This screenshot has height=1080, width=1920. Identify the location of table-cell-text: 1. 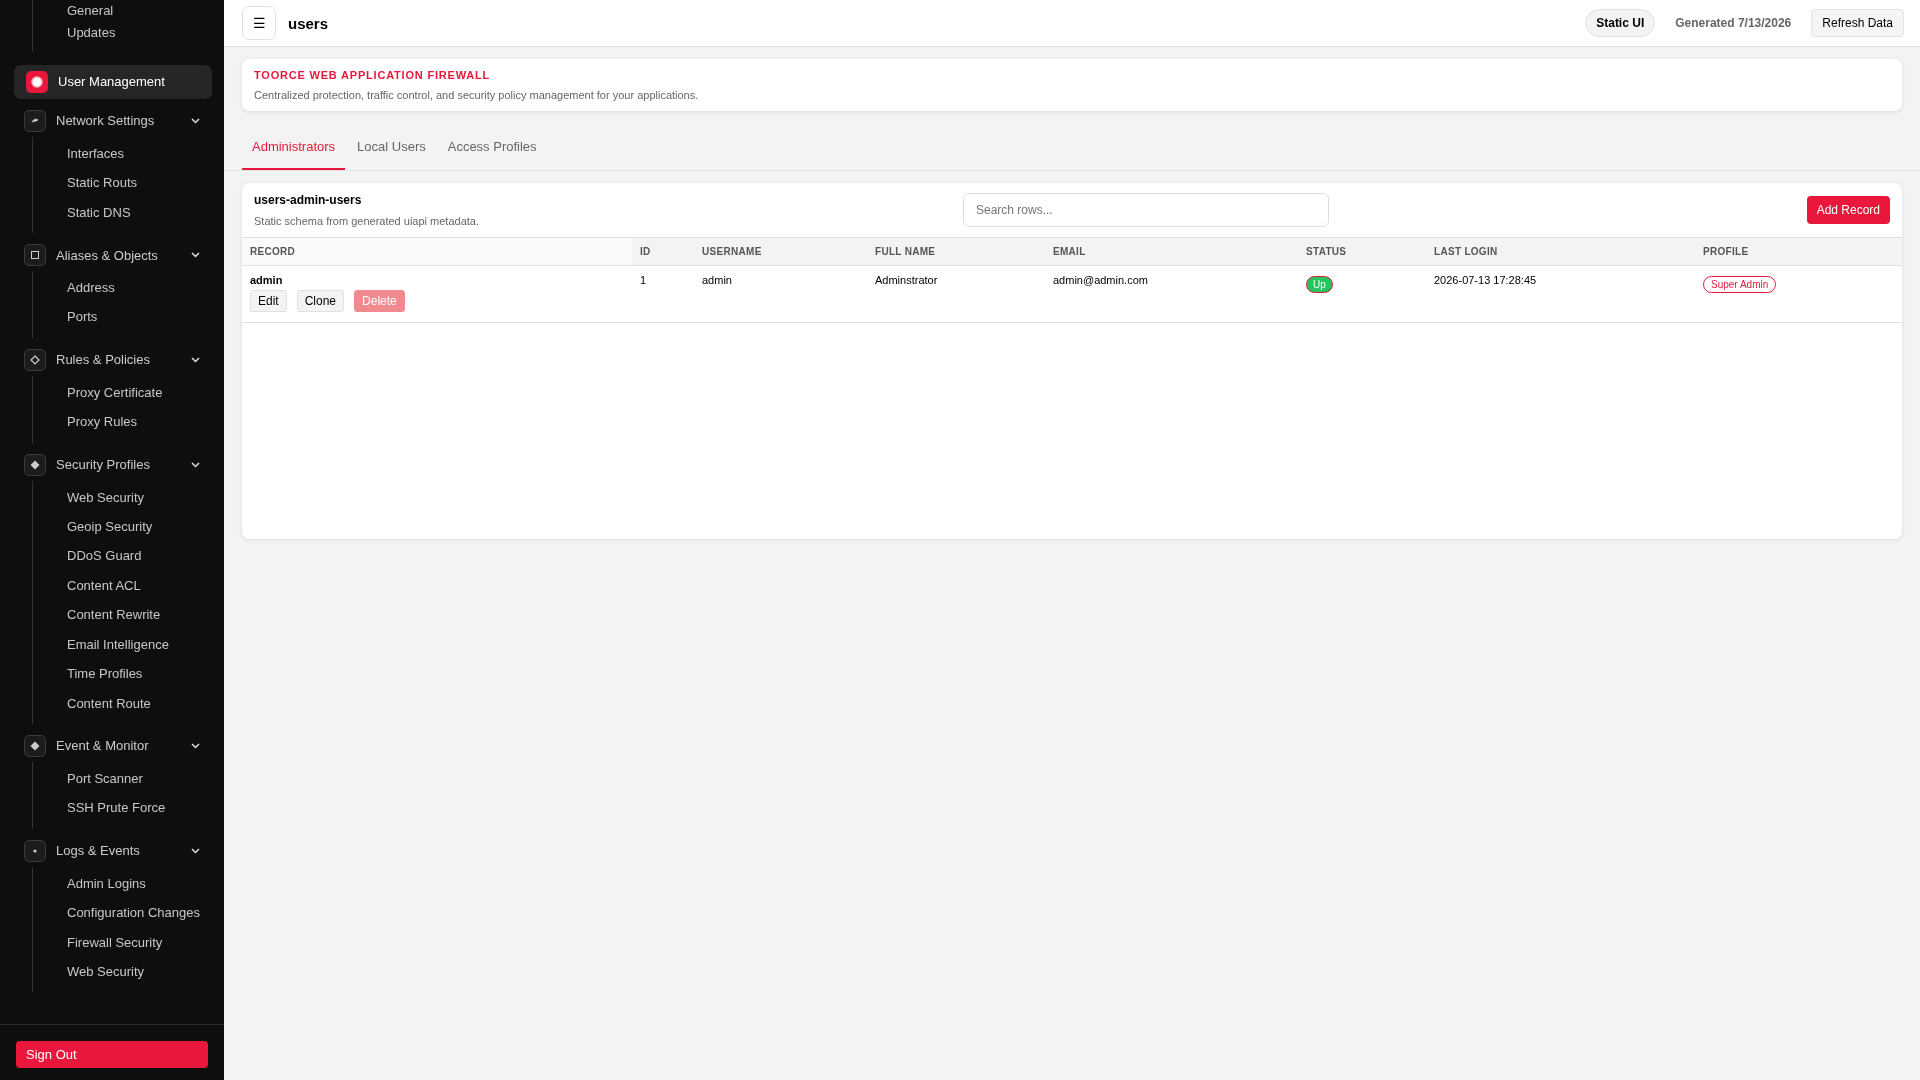
(643, 280).